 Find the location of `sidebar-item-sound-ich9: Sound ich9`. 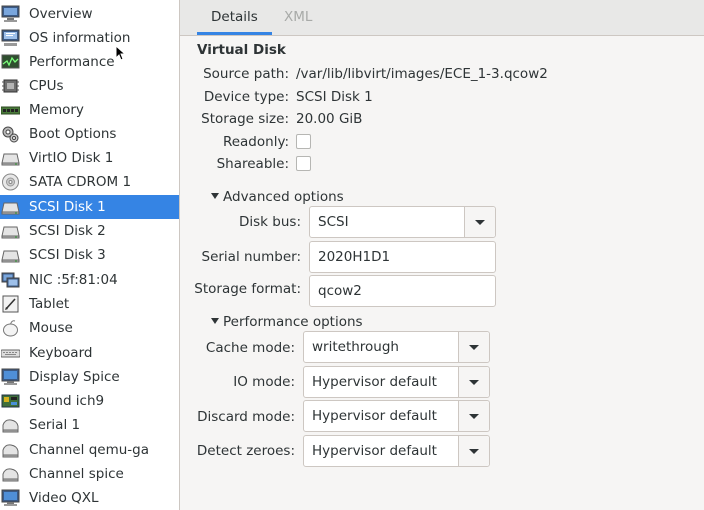

sidebar-item-sound-ich9: Sound ich9 is located at coordinates (89, 401).